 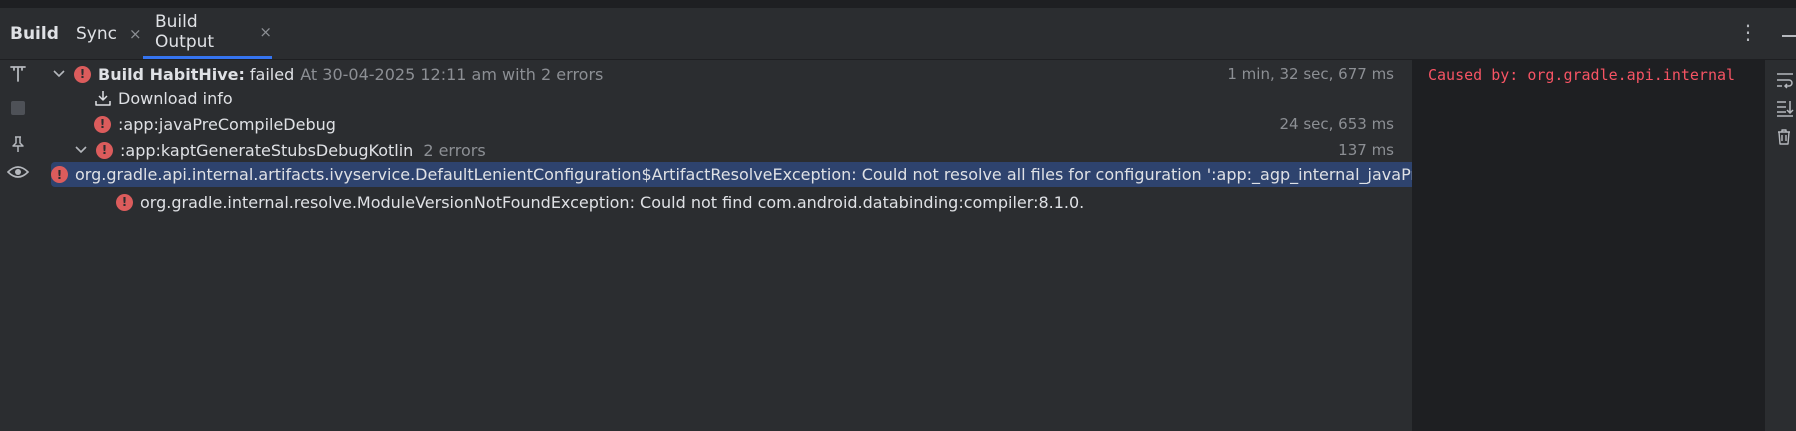 What do you see at coordinates (18, 74) in the screenshot?
I see `filter-icon` at bounding box center [18, 74].